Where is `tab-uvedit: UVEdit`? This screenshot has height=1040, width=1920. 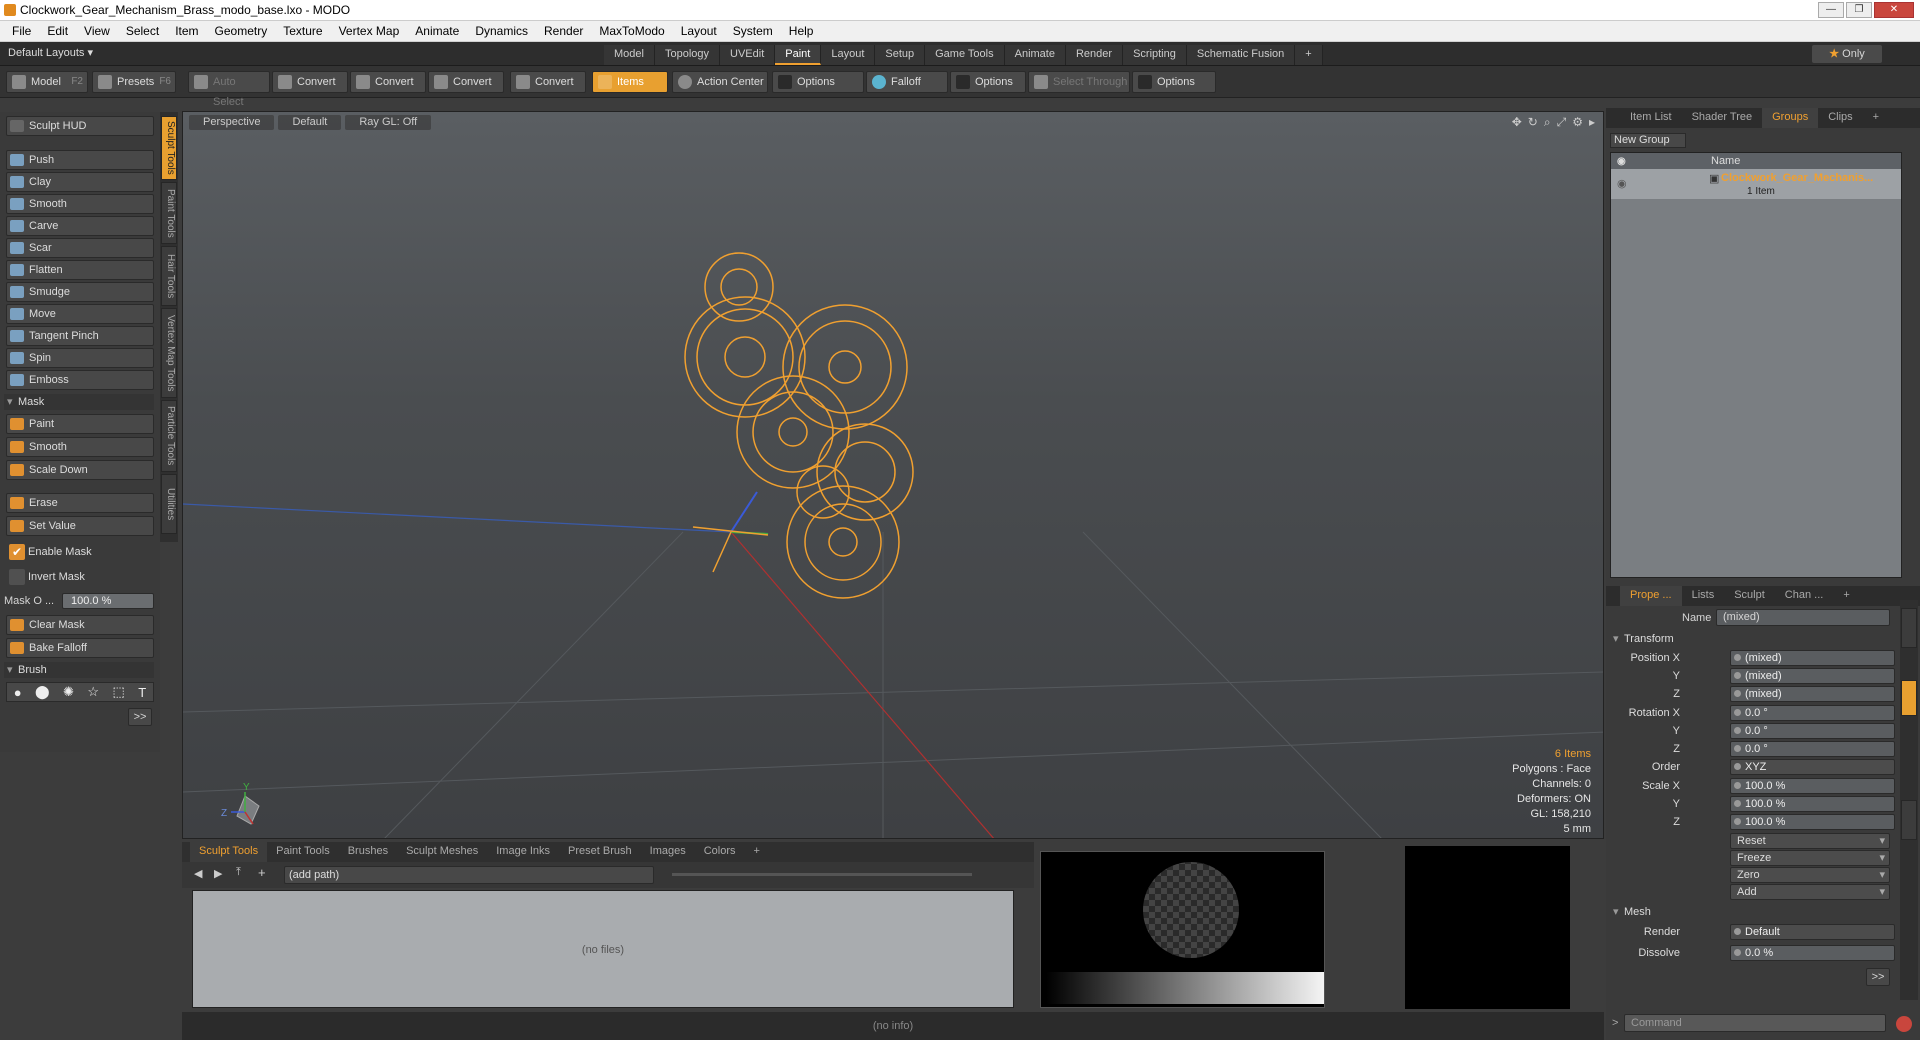 tab-uvedit: UVEdit is located at coordinates (748, 55).